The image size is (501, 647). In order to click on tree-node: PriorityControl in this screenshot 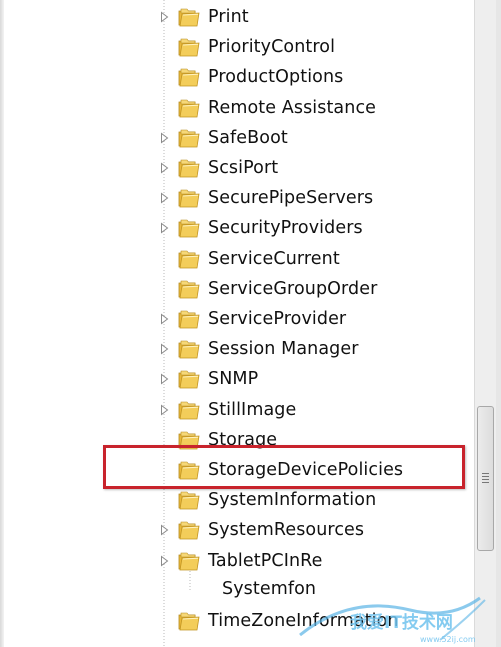, I will do `click(308, 47)`.